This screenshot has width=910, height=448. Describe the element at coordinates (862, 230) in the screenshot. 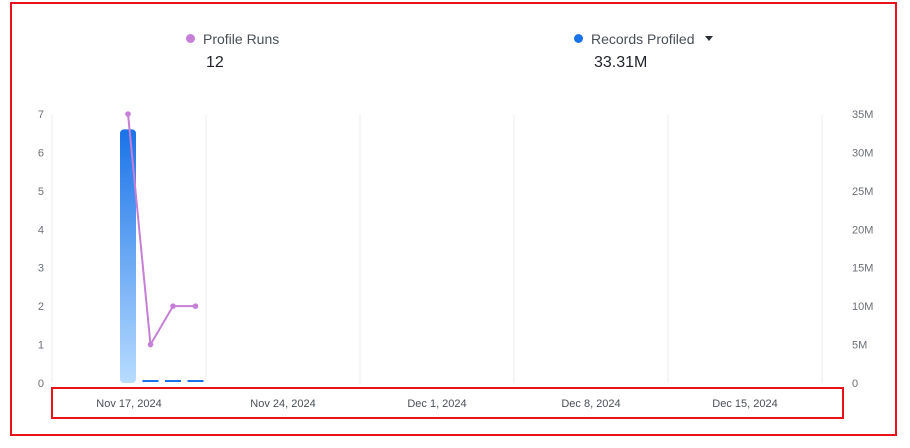

I see `right-axis-tick: 20M` at that location.